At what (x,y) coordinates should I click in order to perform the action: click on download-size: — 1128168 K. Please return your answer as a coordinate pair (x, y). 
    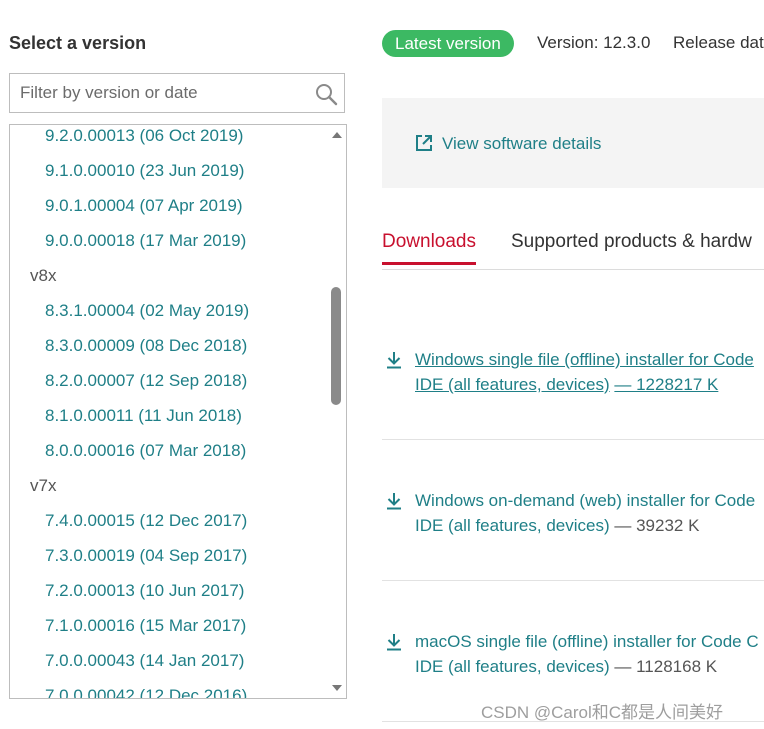
    Looking at the image, I should click on (666, 666).